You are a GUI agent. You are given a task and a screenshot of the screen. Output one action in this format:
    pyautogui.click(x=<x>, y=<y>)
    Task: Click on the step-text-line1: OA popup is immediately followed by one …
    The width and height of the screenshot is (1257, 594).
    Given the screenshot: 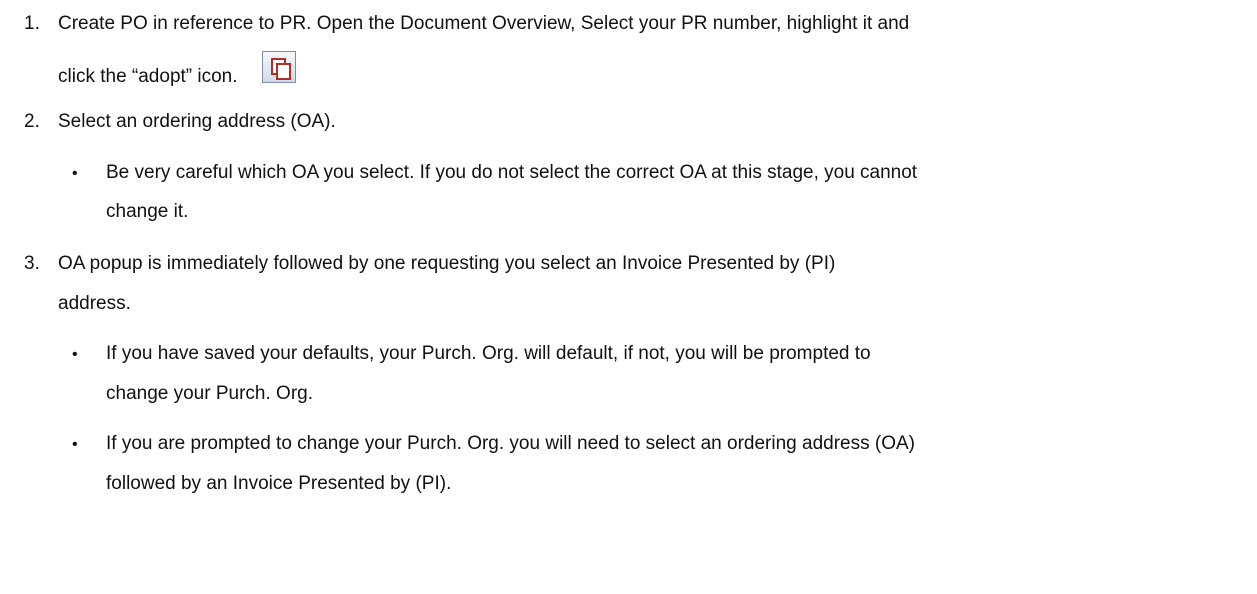 What is the action you would take?
    pyautogui.click(x=447, y=263)
    